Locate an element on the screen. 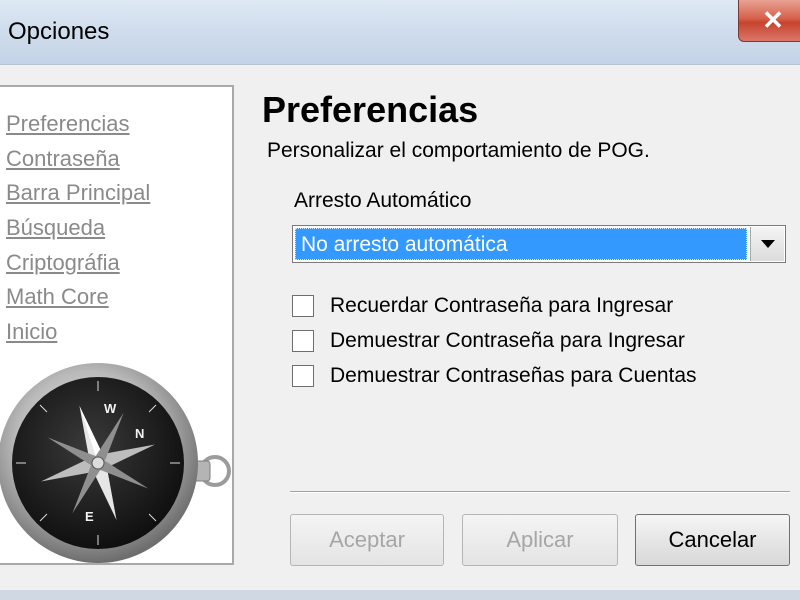 This screenshot has height=600, width=800. chevron-down-icon is located at coordinates (767, 244).